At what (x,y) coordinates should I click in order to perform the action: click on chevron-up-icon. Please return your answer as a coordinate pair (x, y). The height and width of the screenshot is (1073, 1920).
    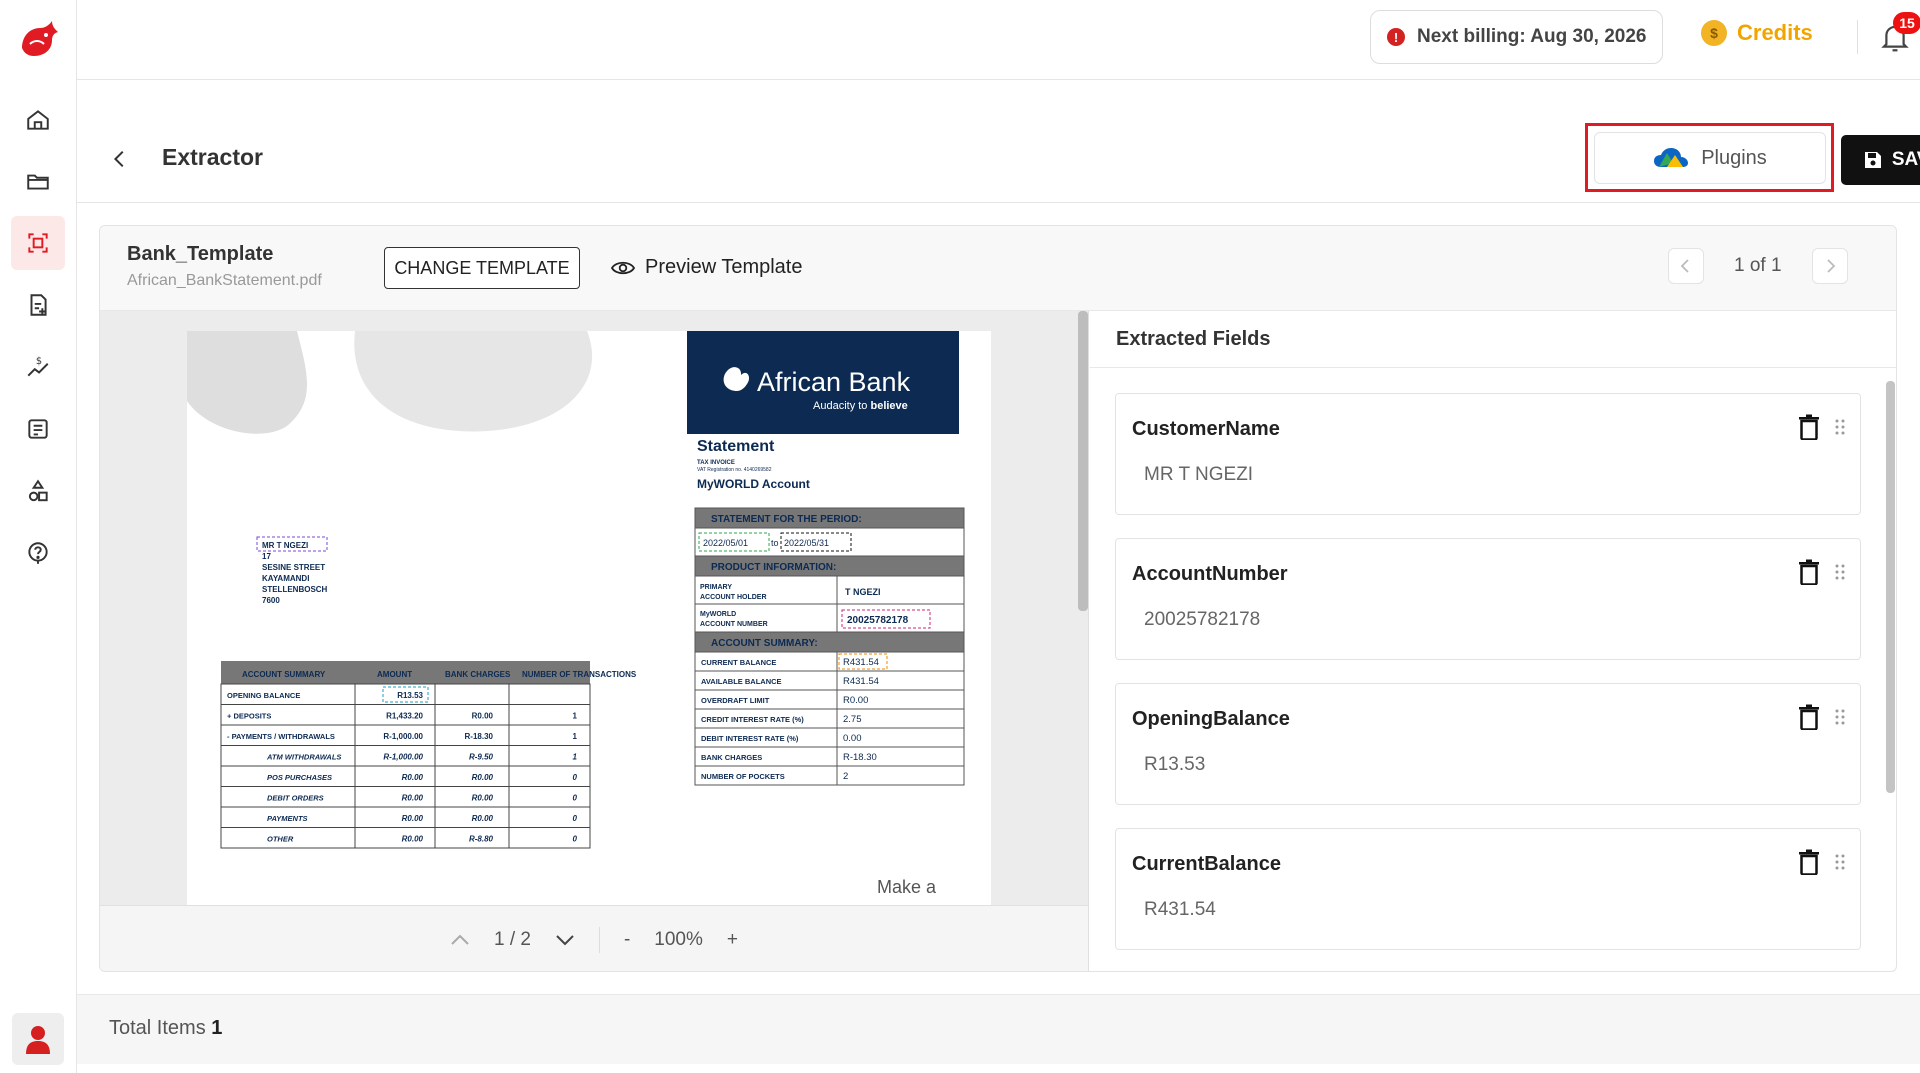
    Looking at the image, I should click on (460, 940).